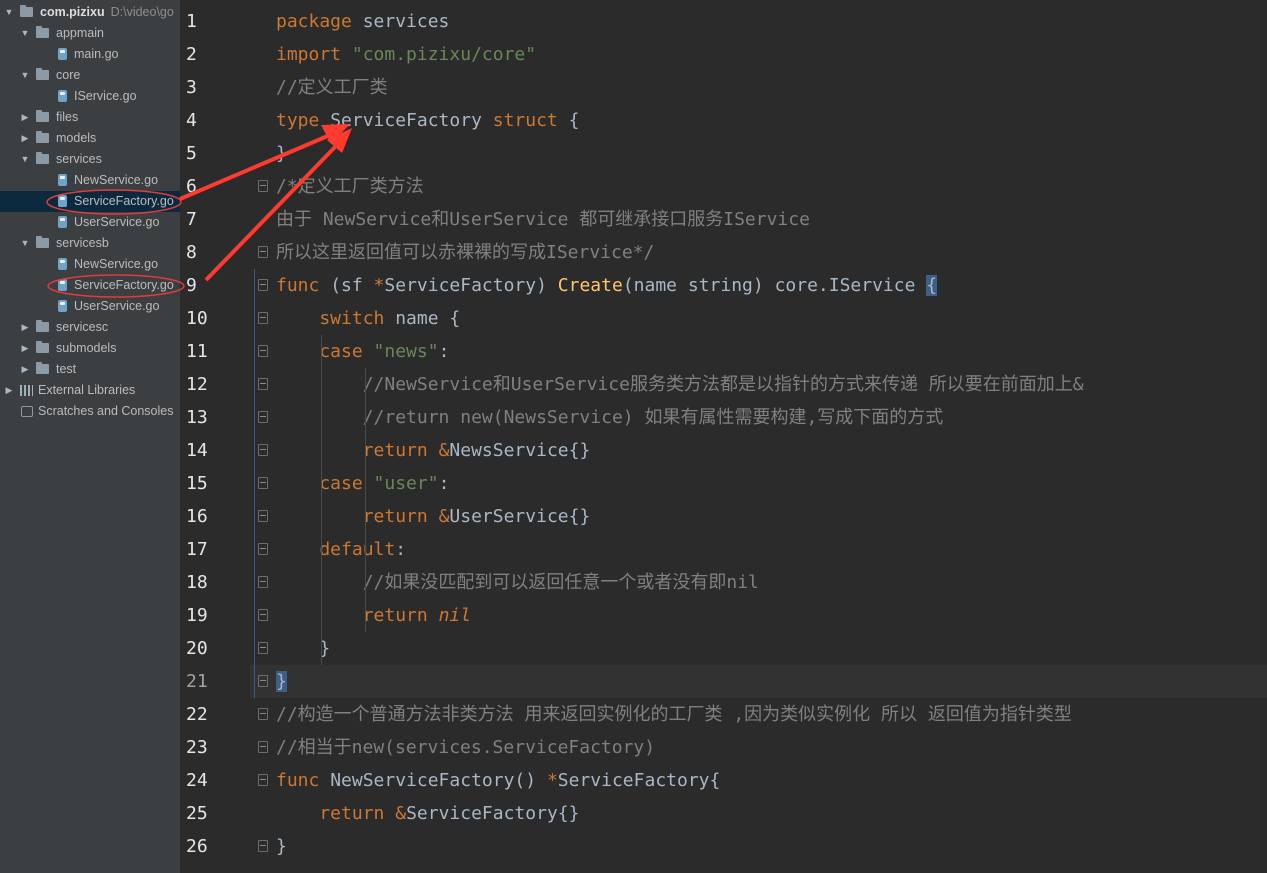 Image resolution: width=1267 pixels, height=873 pixels. I want to click on code-line: switch name {, so click(758, 318).